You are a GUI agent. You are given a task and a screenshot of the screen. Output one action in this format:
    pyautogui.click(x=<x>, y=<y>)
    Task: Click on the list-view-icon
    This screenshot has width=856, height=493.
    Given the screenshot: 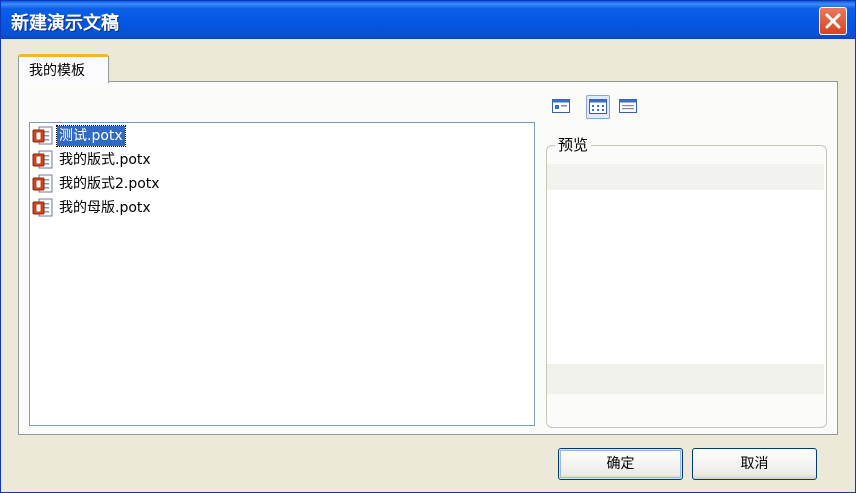 What is the action you would take?
    pyautogui.click(x=598, y=106)
    